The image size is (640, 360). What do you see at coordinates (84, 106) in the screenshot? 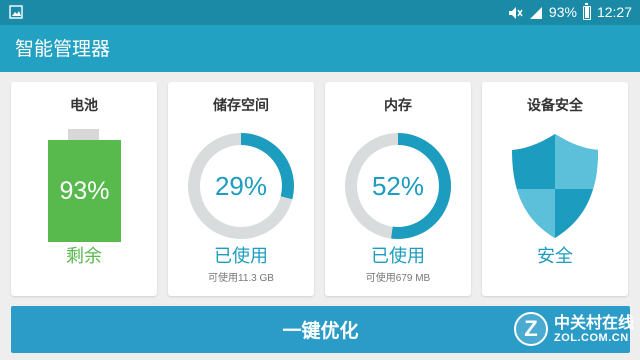
I see `battery-card-title: 电池` at bounding box center [84, 106].